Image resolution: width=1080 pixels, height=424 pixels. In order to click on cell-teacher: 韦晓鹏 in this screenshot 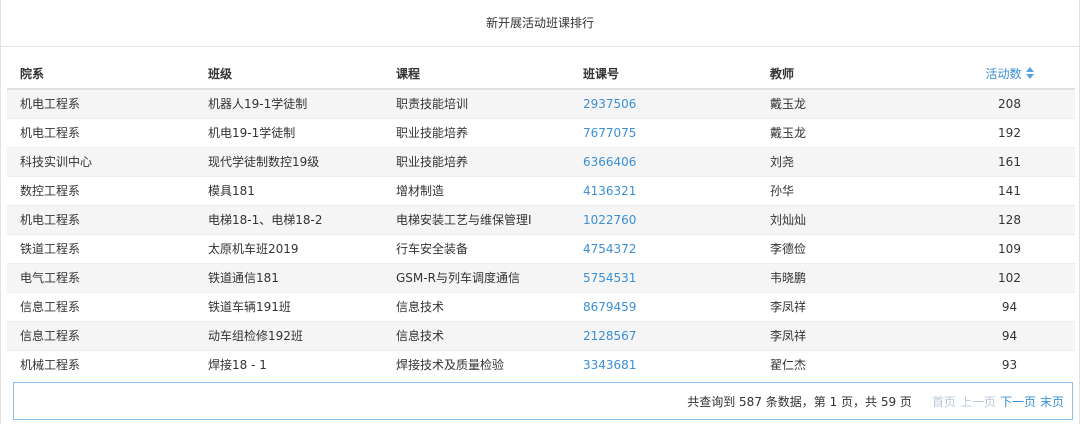, I will do `click(850, 278)`.